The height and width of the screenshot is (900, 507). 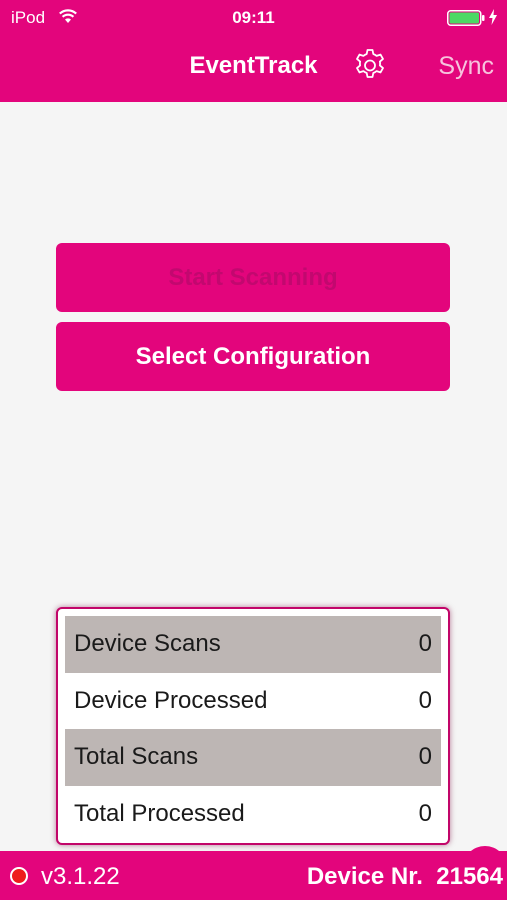 What do you see at coordinates (253, 356) in the screenshot?
I see `select-configuration-button: Select Configuration` at bounding box center [253, 356].